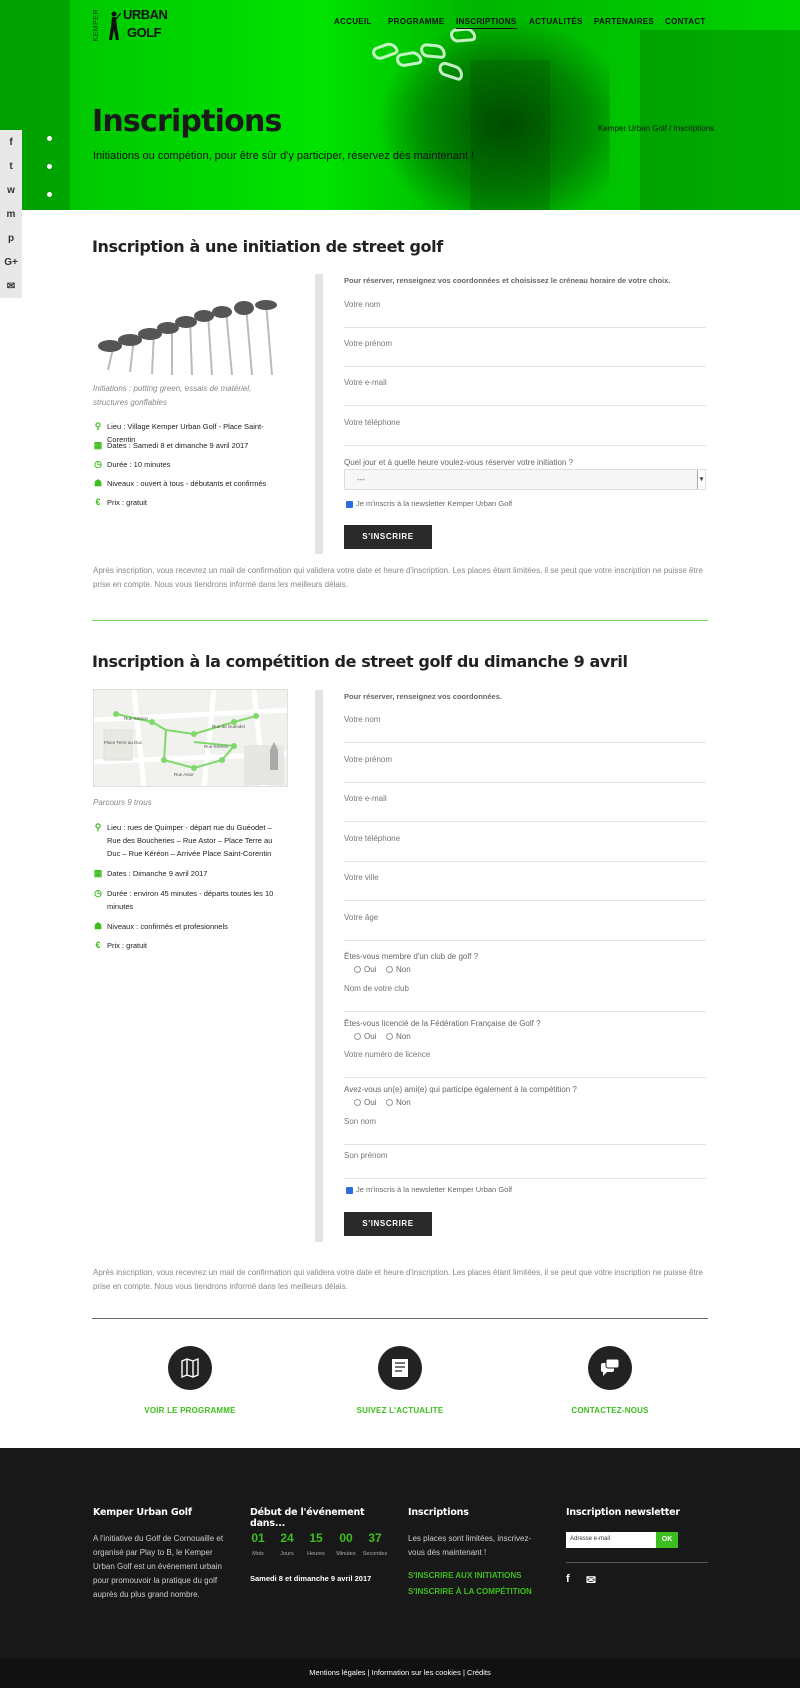 Image resolution: width=800 pixels, height=1688 pixels. I want to click on licence-number-field: Votre numéro de licence, so click(525, 1064).